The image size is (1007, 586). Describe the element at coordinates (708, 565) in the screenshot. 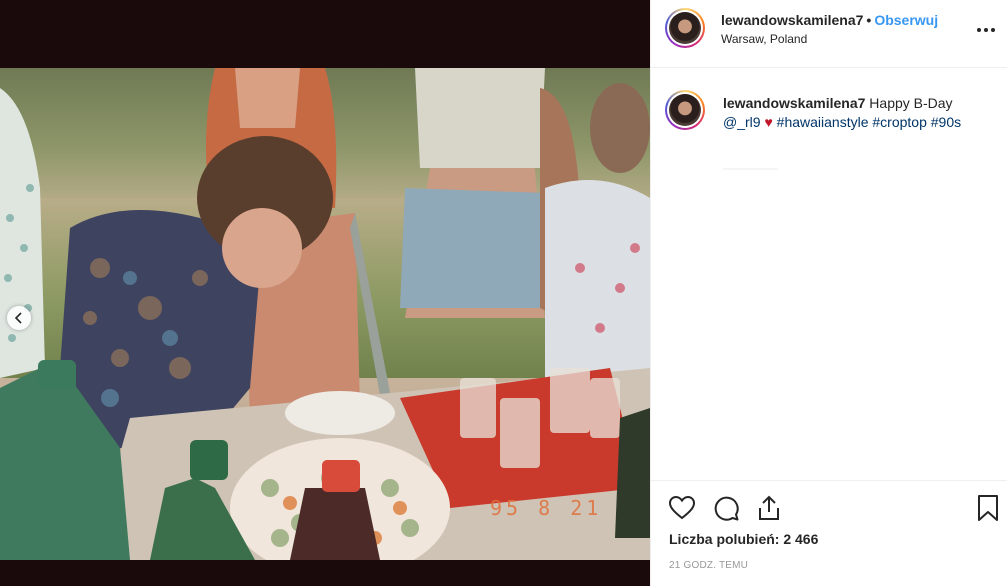

I see `post-timestamp: 21 GODZ. TEMU` at that location.